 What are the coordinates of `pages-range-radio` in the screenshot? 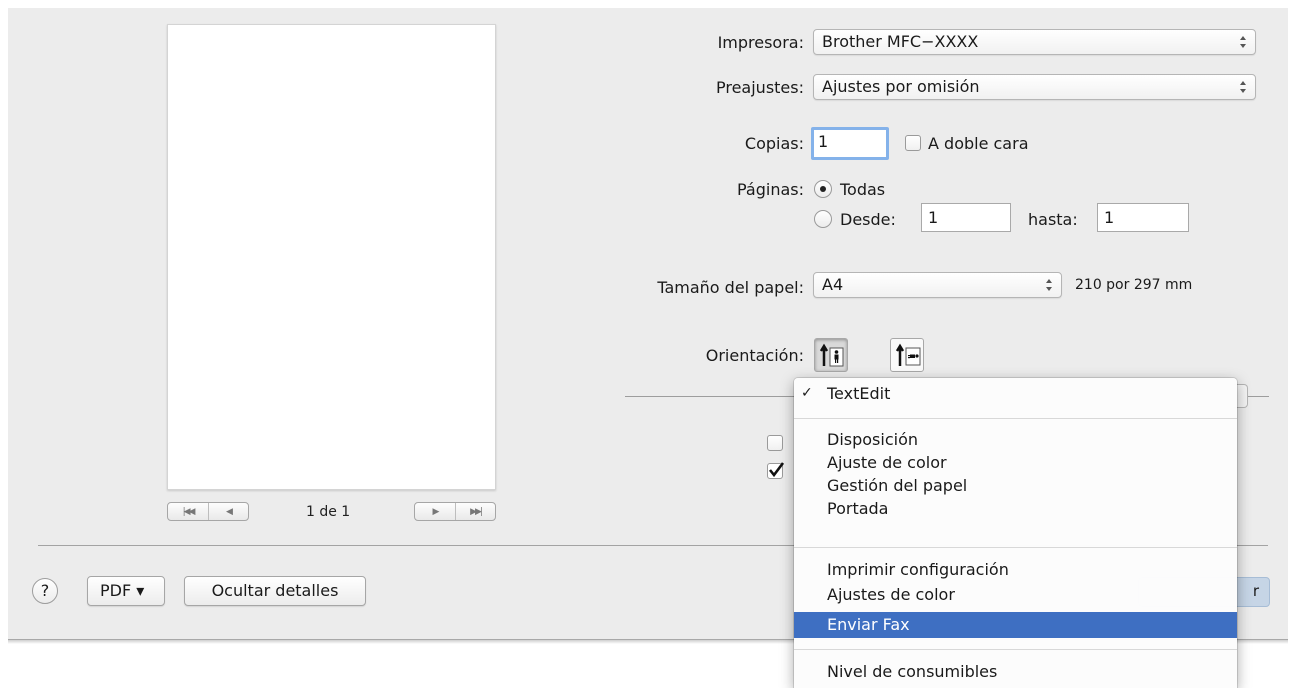 It's located at (823, 219).